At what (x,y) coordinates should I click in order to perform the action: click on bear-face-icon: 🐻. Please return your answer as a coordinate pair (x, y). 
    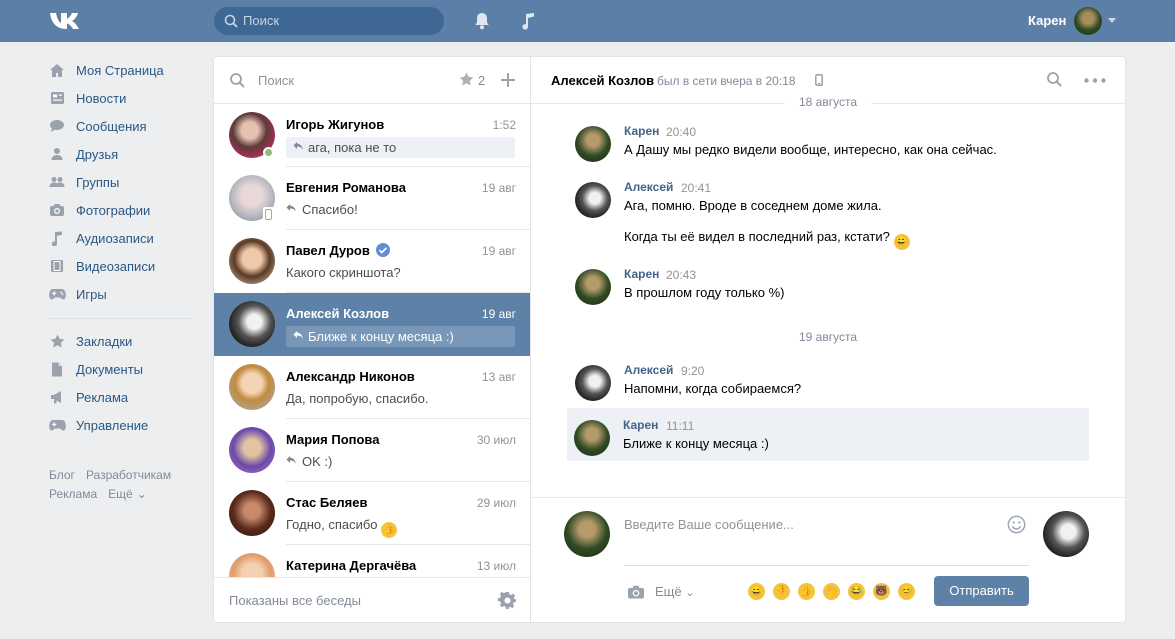
    Looking at the image, I should click on (881, 591).